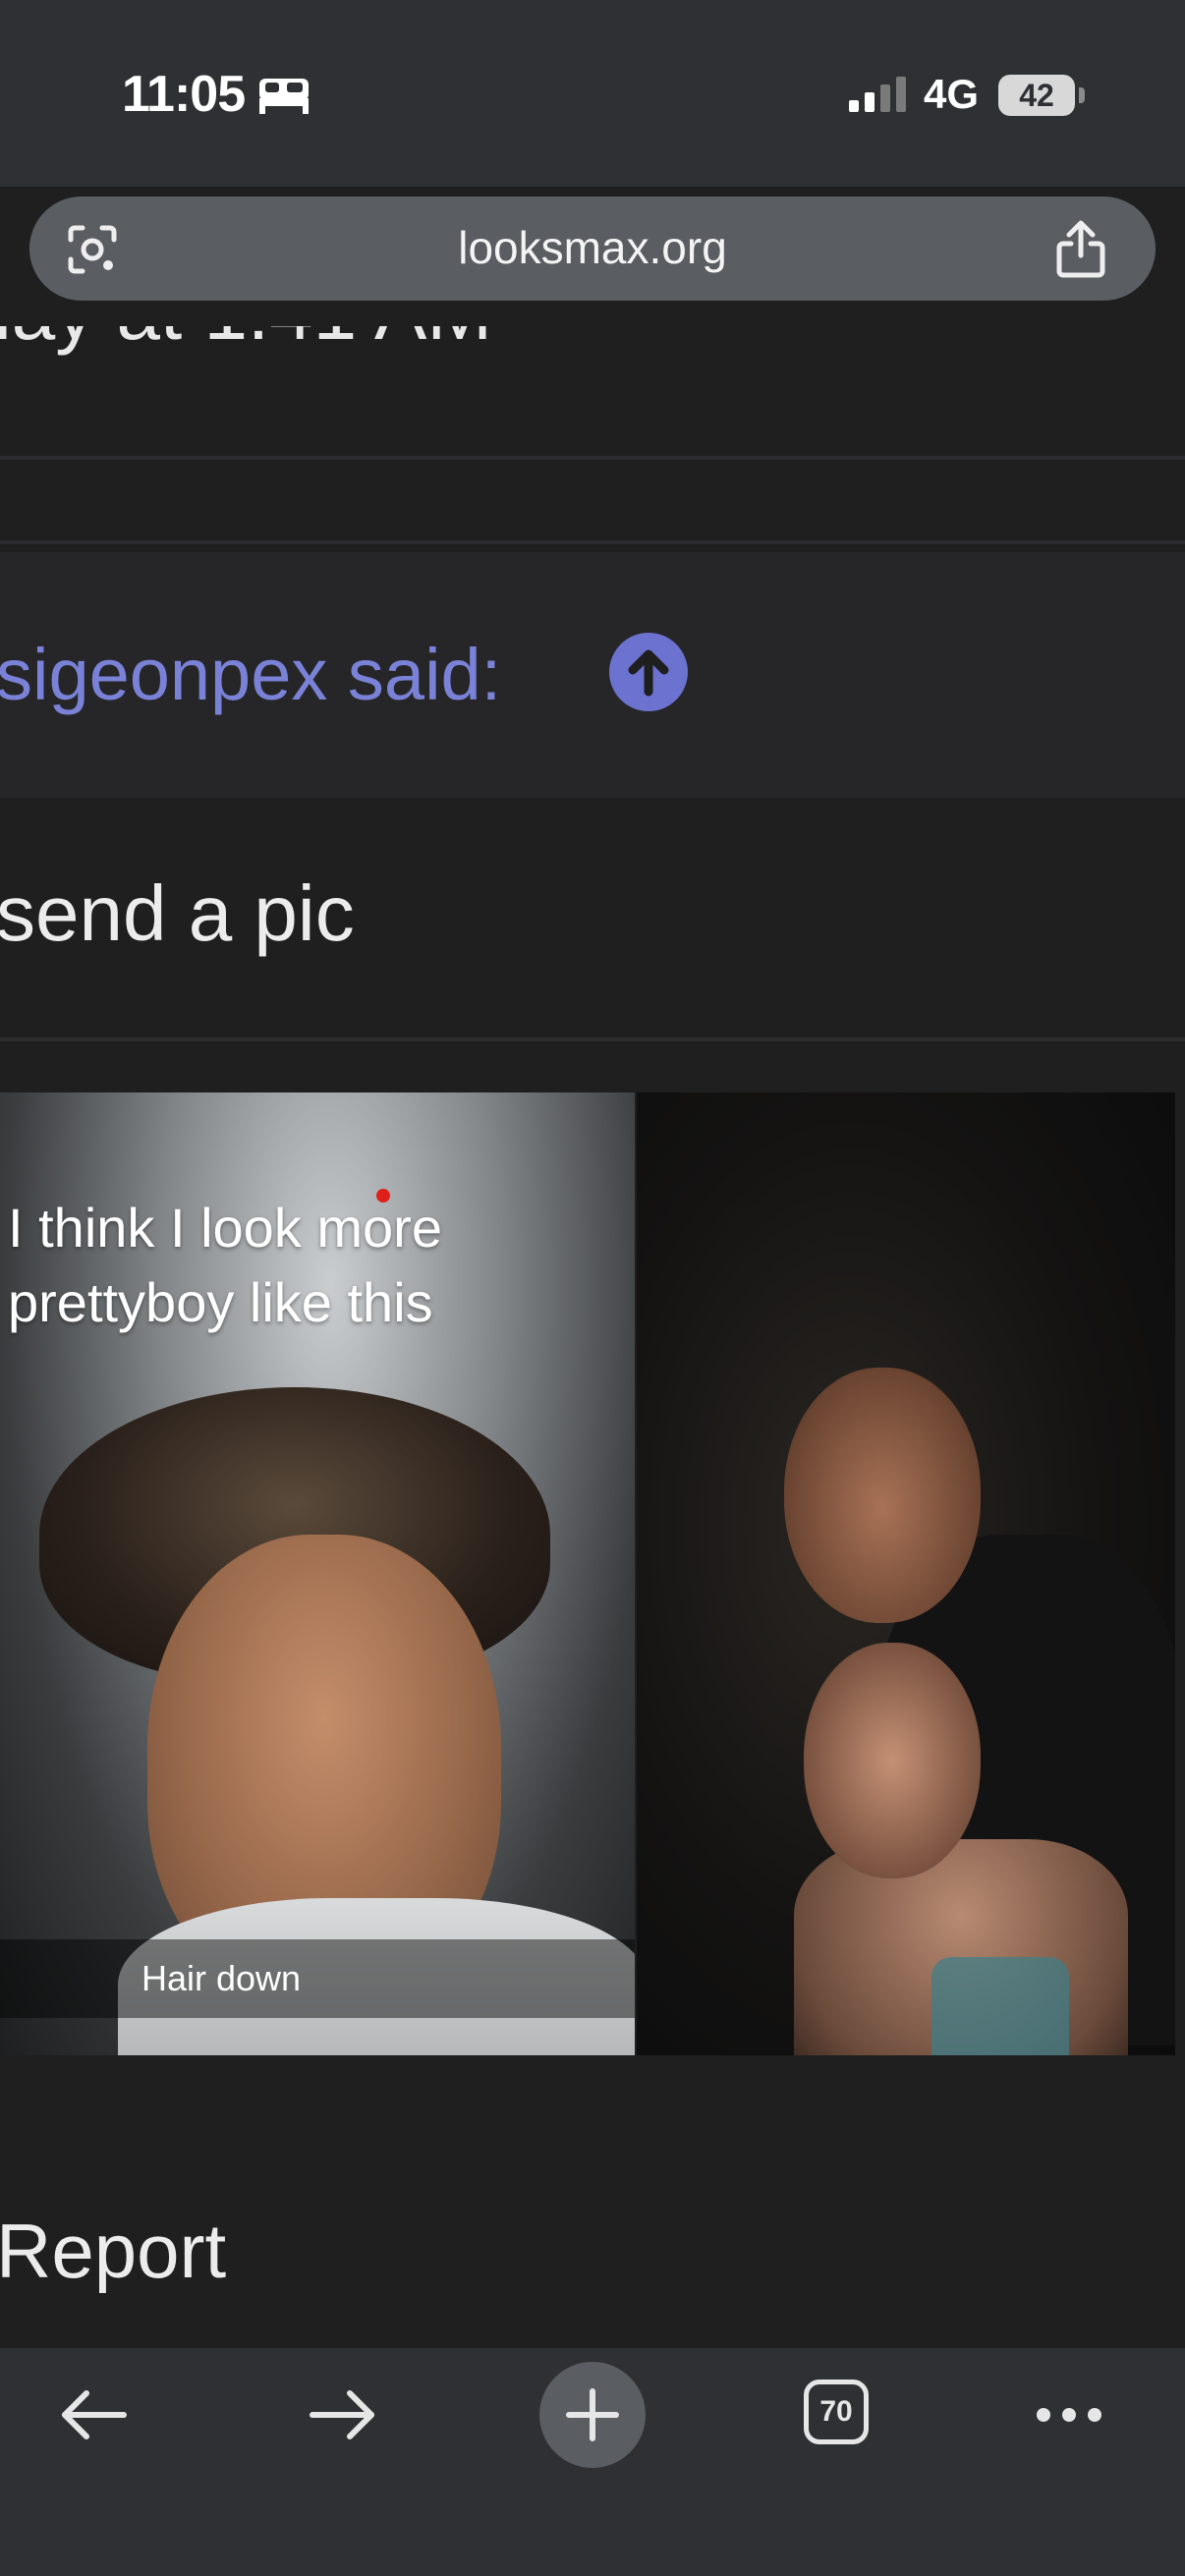  I want to click on photo-caption-top: I think I look more prettyboy like this, so click(225, 1265).